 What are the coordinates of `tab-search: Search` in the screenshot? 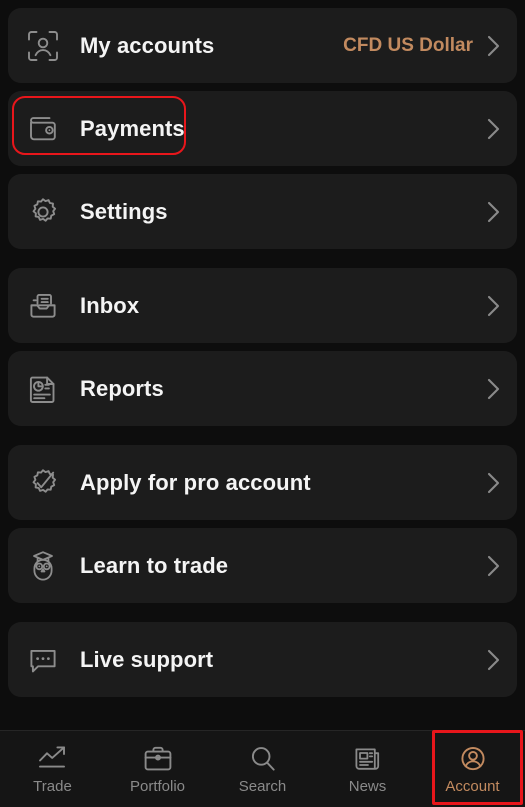 It's located at (262, 769).